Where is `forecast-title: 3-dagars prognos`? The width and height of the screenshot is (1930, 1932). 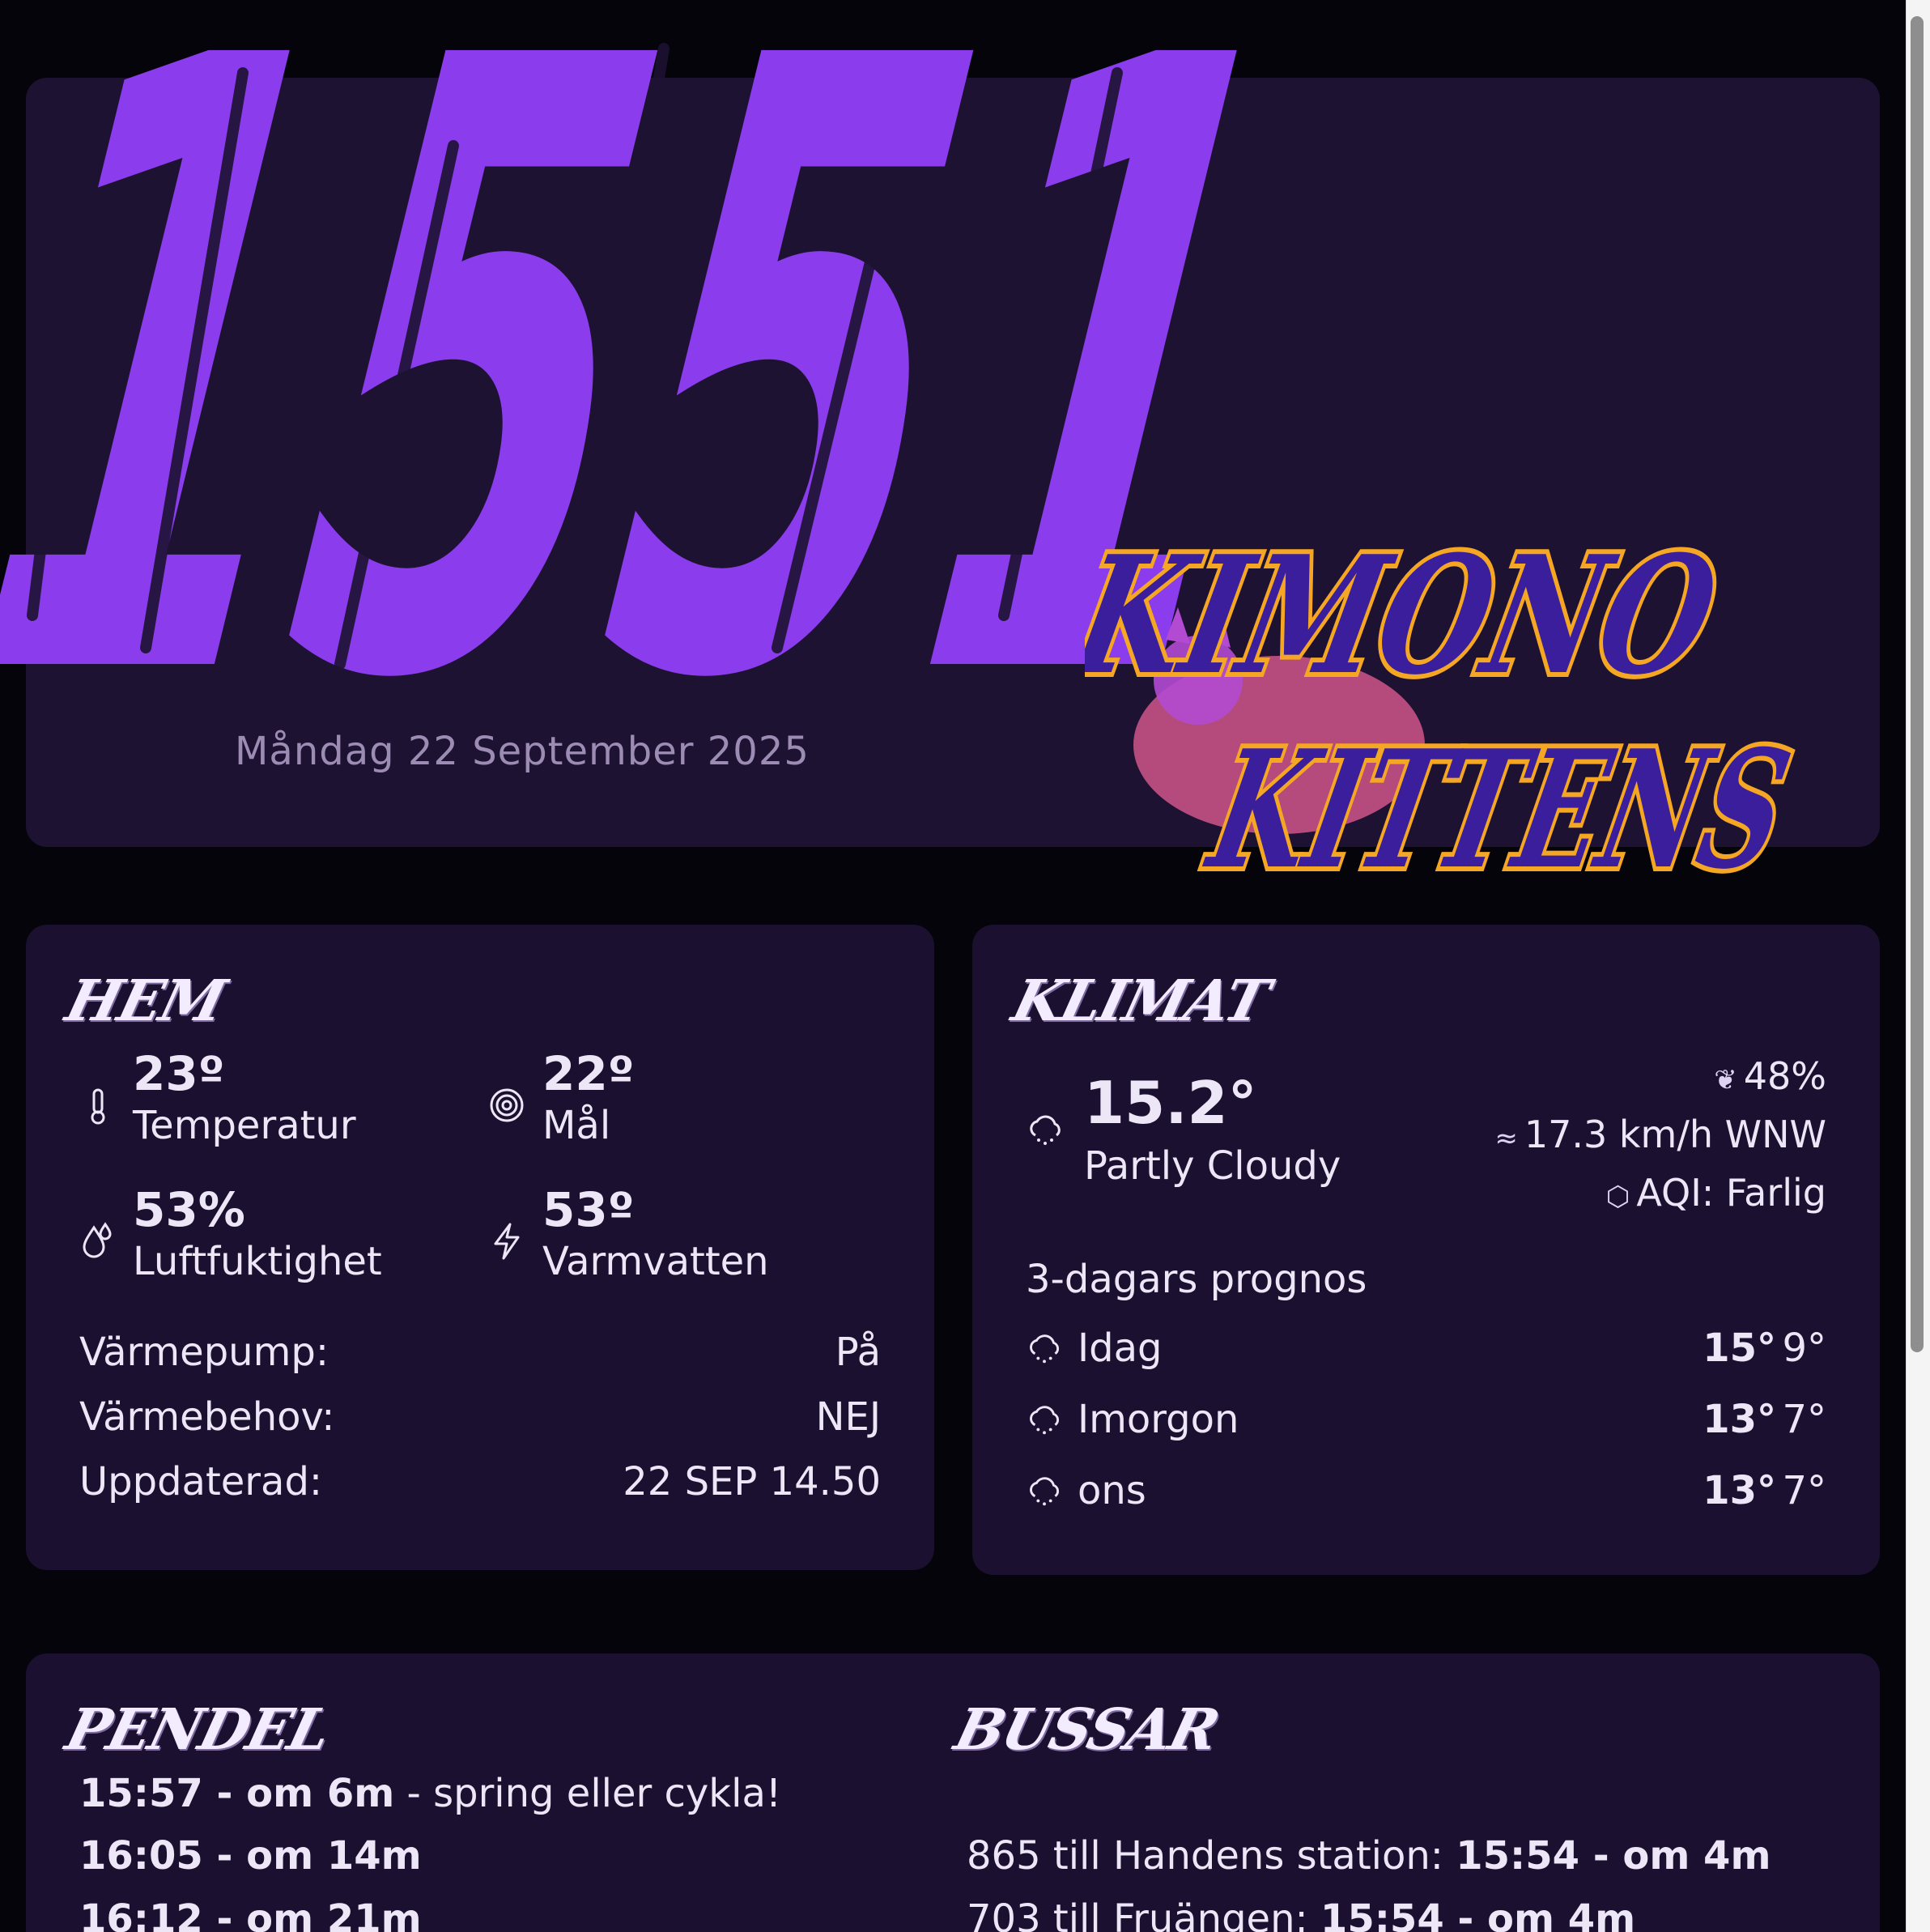
forecast-title: 3-dagars prognos is located at coordinates (1196, 1279).